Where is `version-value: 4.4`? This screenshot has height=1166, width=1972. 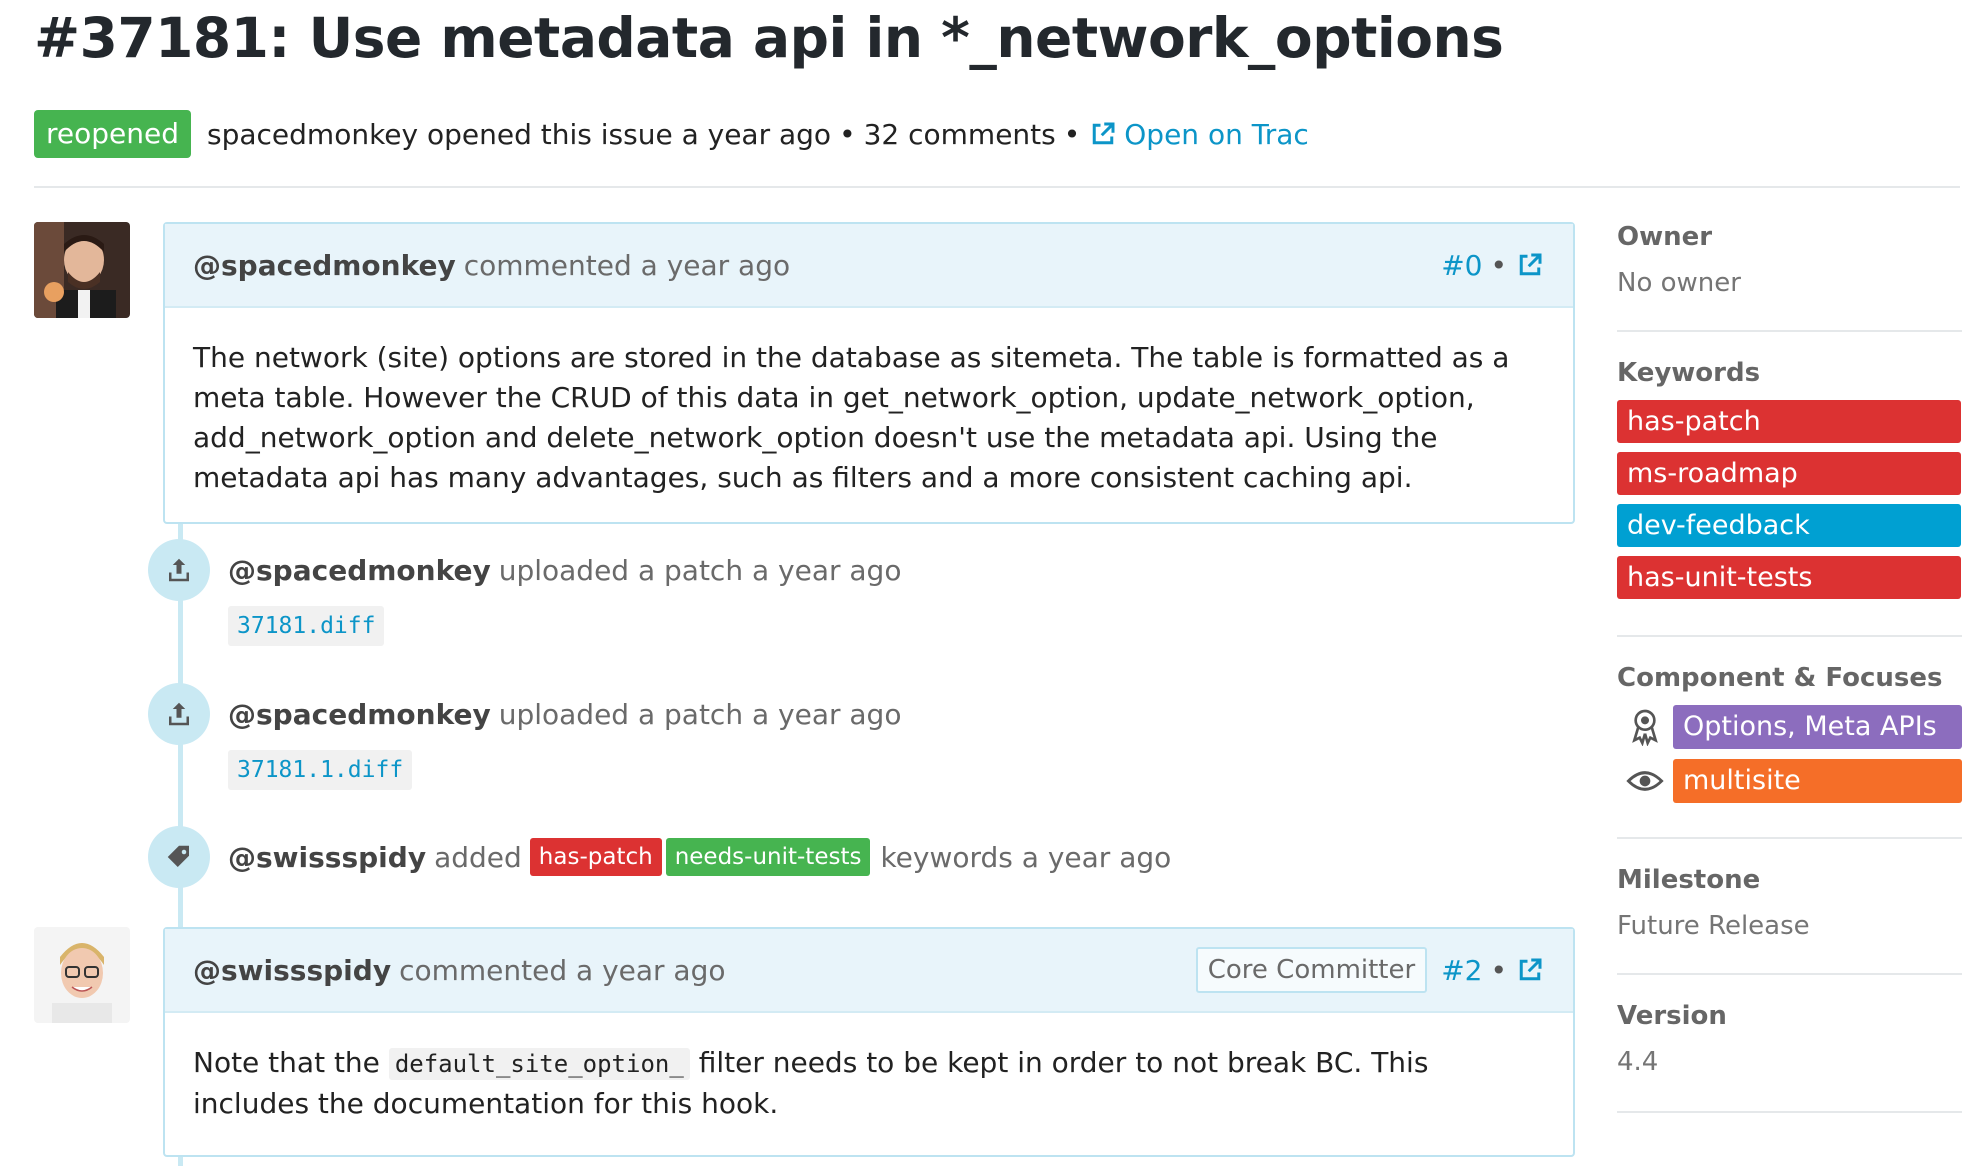
version-value: 4.4 is located at coordinates (1638, 1062).